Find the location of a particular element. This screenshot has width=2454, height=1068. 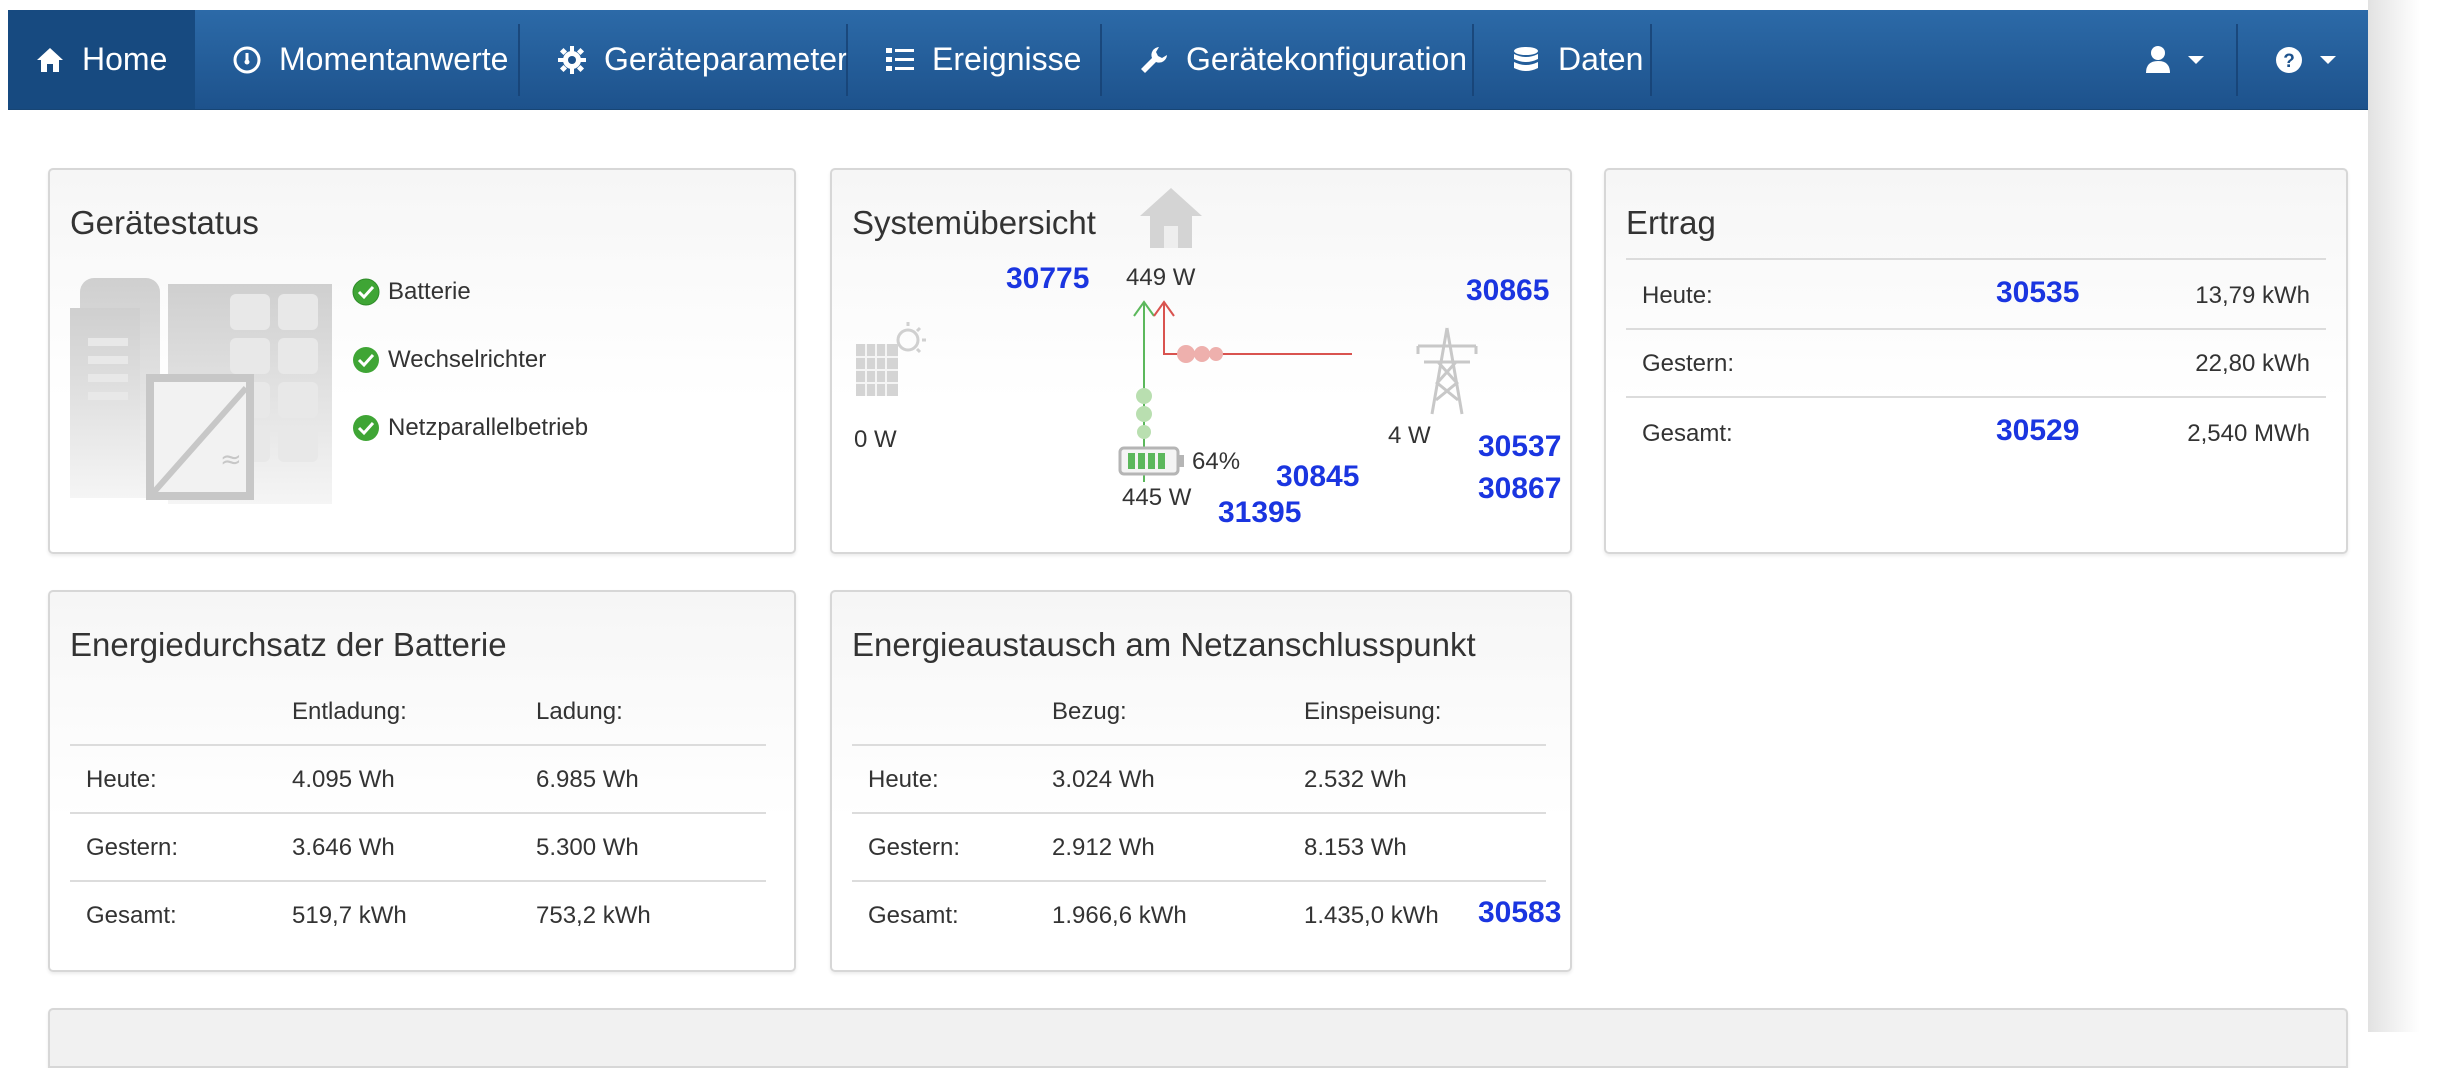

status-label: Batterie is located at coordinates (429, 291).